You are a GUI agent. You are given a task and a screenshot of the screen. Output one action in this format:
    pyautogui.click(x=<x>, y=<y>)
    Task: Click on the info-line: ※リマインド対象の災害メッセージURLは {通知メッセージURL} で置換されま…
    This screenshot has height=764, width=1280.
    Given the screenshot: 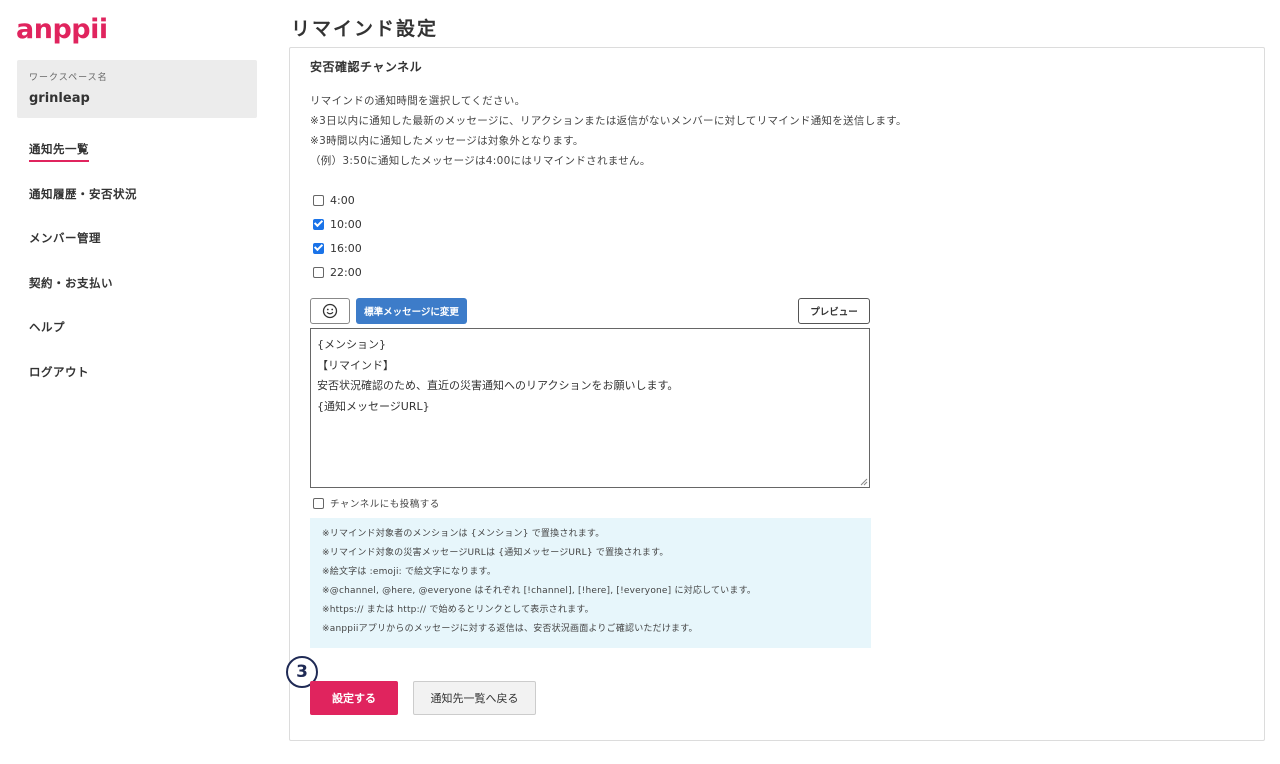 What is the action you would take?
    pyautogui.click(x=495, y=553)
    